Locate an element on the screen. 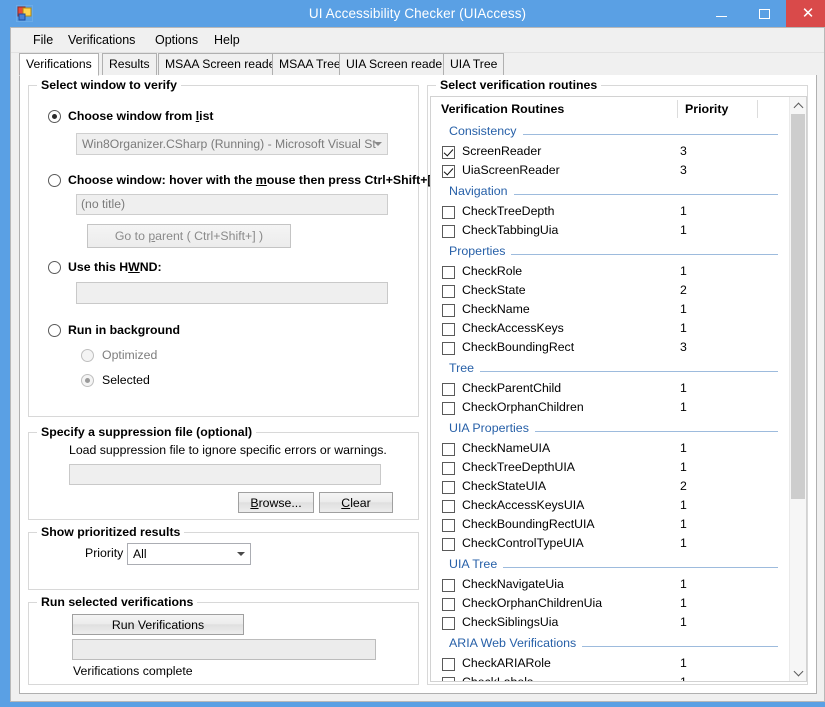 Image resolution: width=825 pixels, height=707 pixels. scrollbar-thumb is located at coordinates (798, 306).